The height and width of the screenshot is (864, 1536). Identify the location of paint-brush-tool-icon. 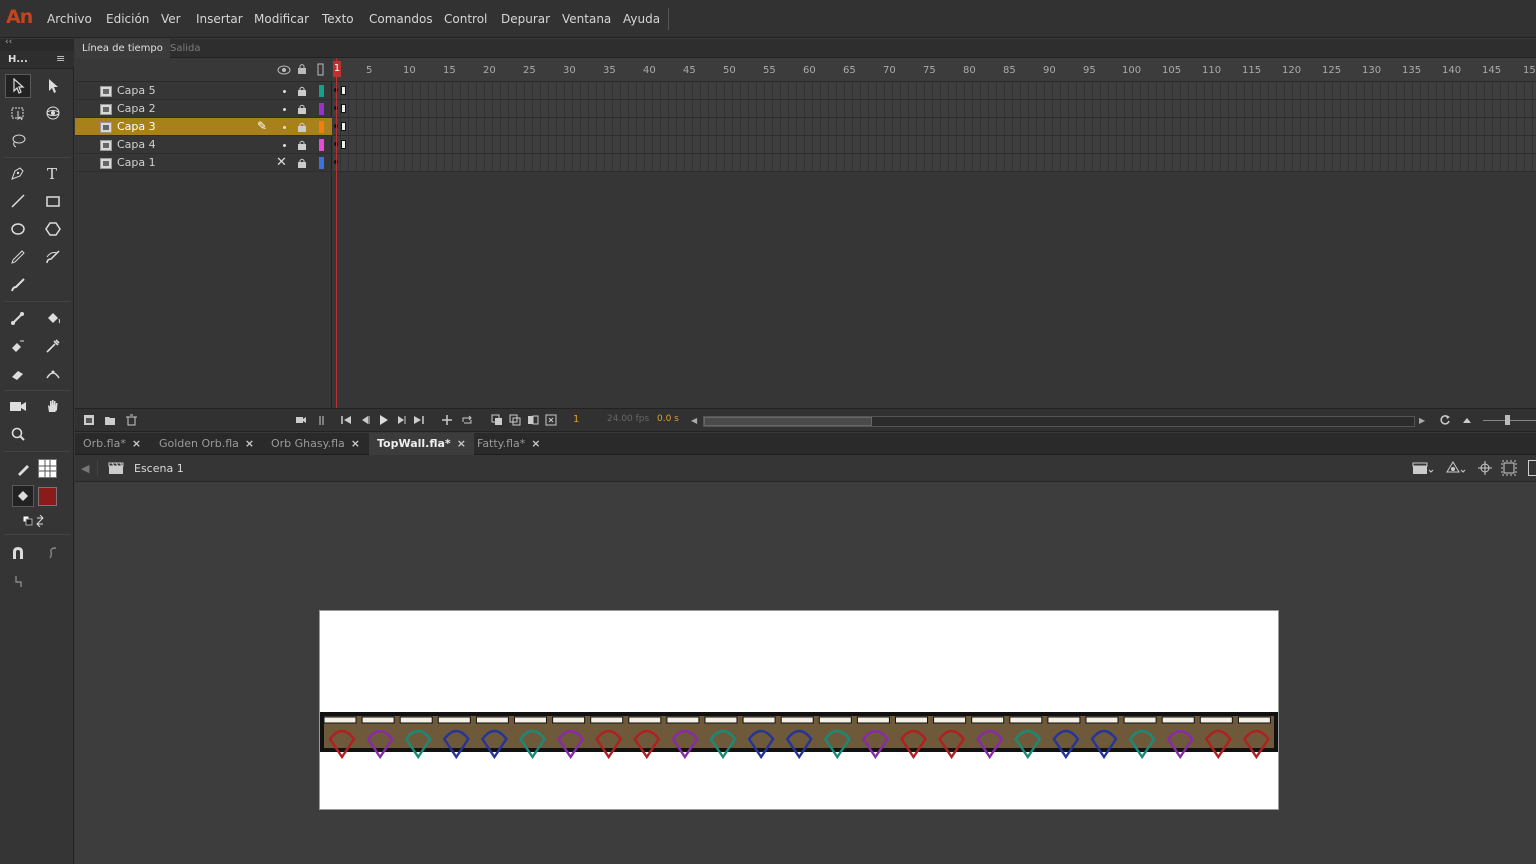
(53, 257).